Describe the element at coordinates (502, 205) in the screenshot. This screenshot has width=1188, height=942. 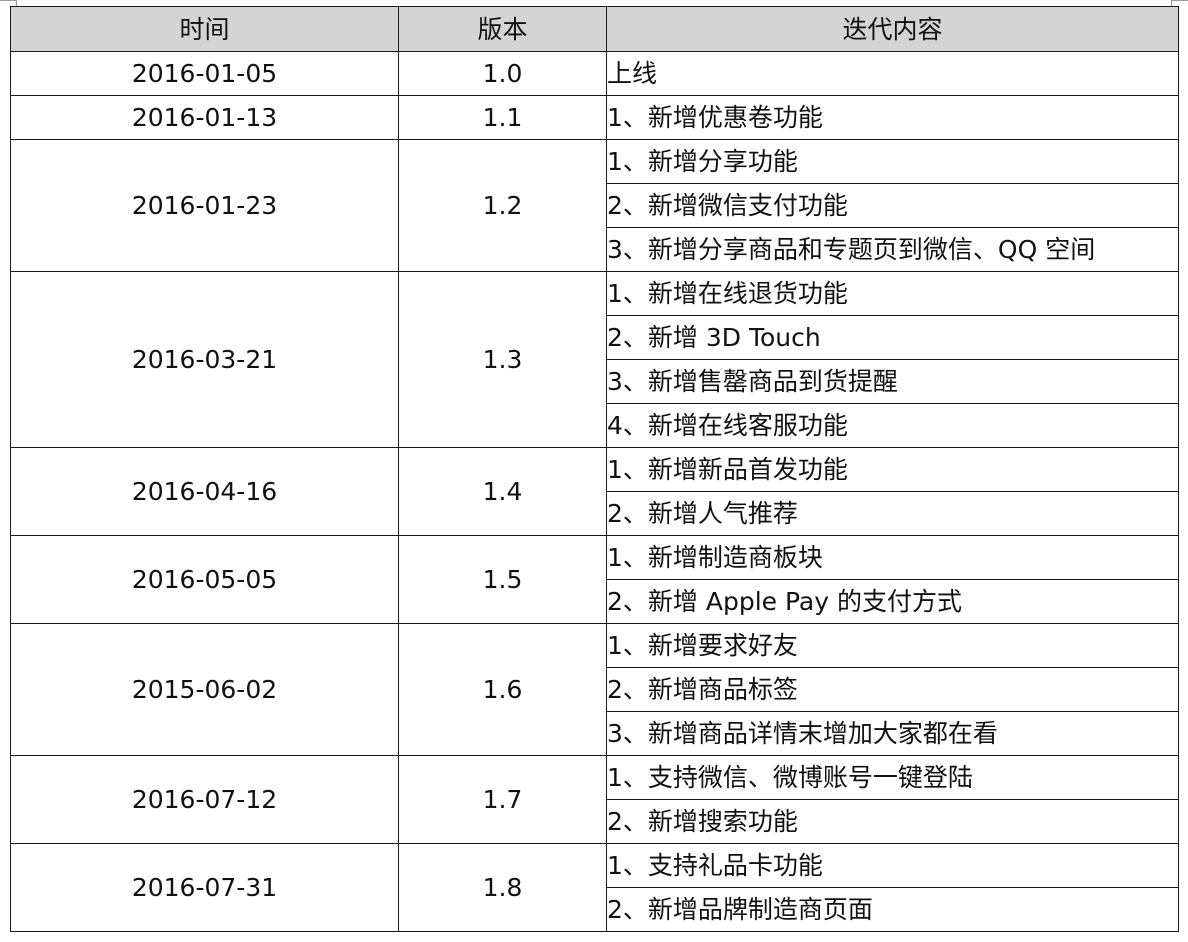
I see `release-version: 1.2` at that location.